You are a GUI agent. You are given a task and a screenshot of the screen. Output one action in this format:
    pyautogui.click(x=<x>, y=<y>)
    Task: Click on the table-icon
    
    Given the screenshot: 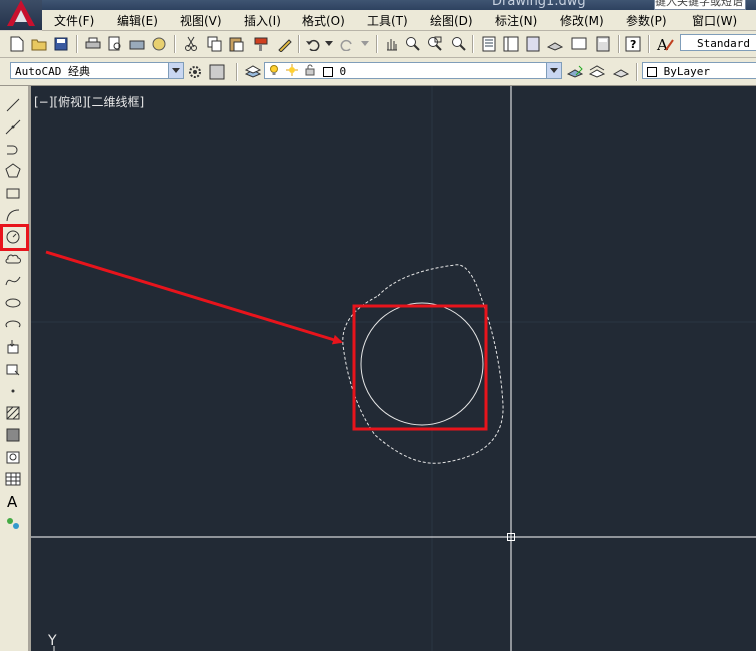 What is the action you would take?
    pyautogui.click(x=13, y=479)
    